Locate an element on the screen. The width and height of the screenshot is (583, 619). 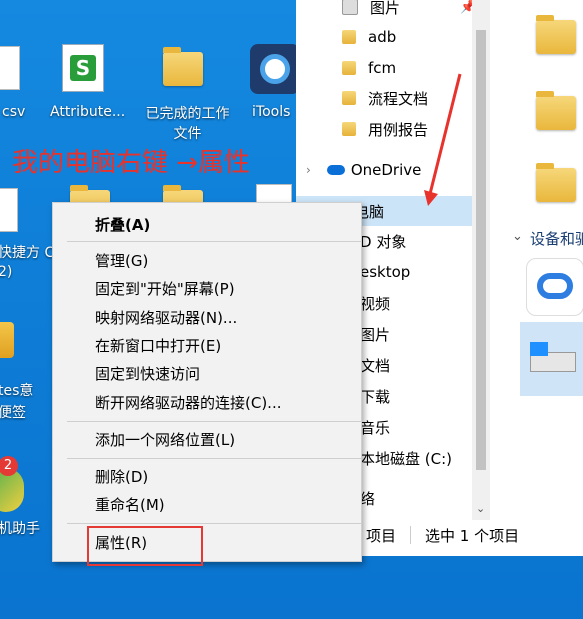
itools-icon is located at coordinates (275, 69).